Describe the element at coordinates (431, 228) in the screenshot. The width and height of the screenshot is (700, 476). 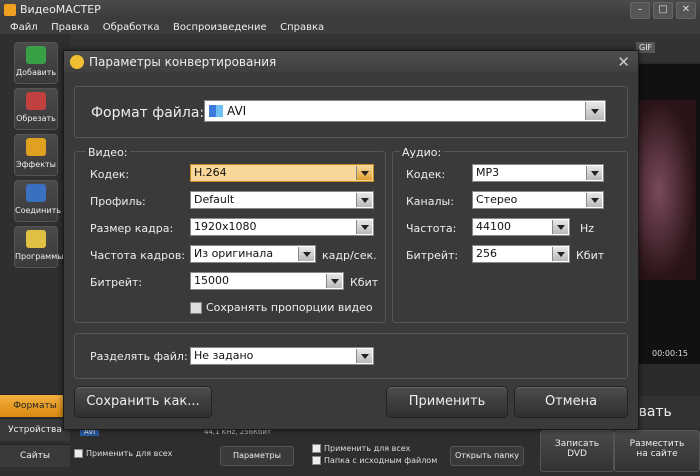
I see `audio-freq-label: Частота:` at that location.